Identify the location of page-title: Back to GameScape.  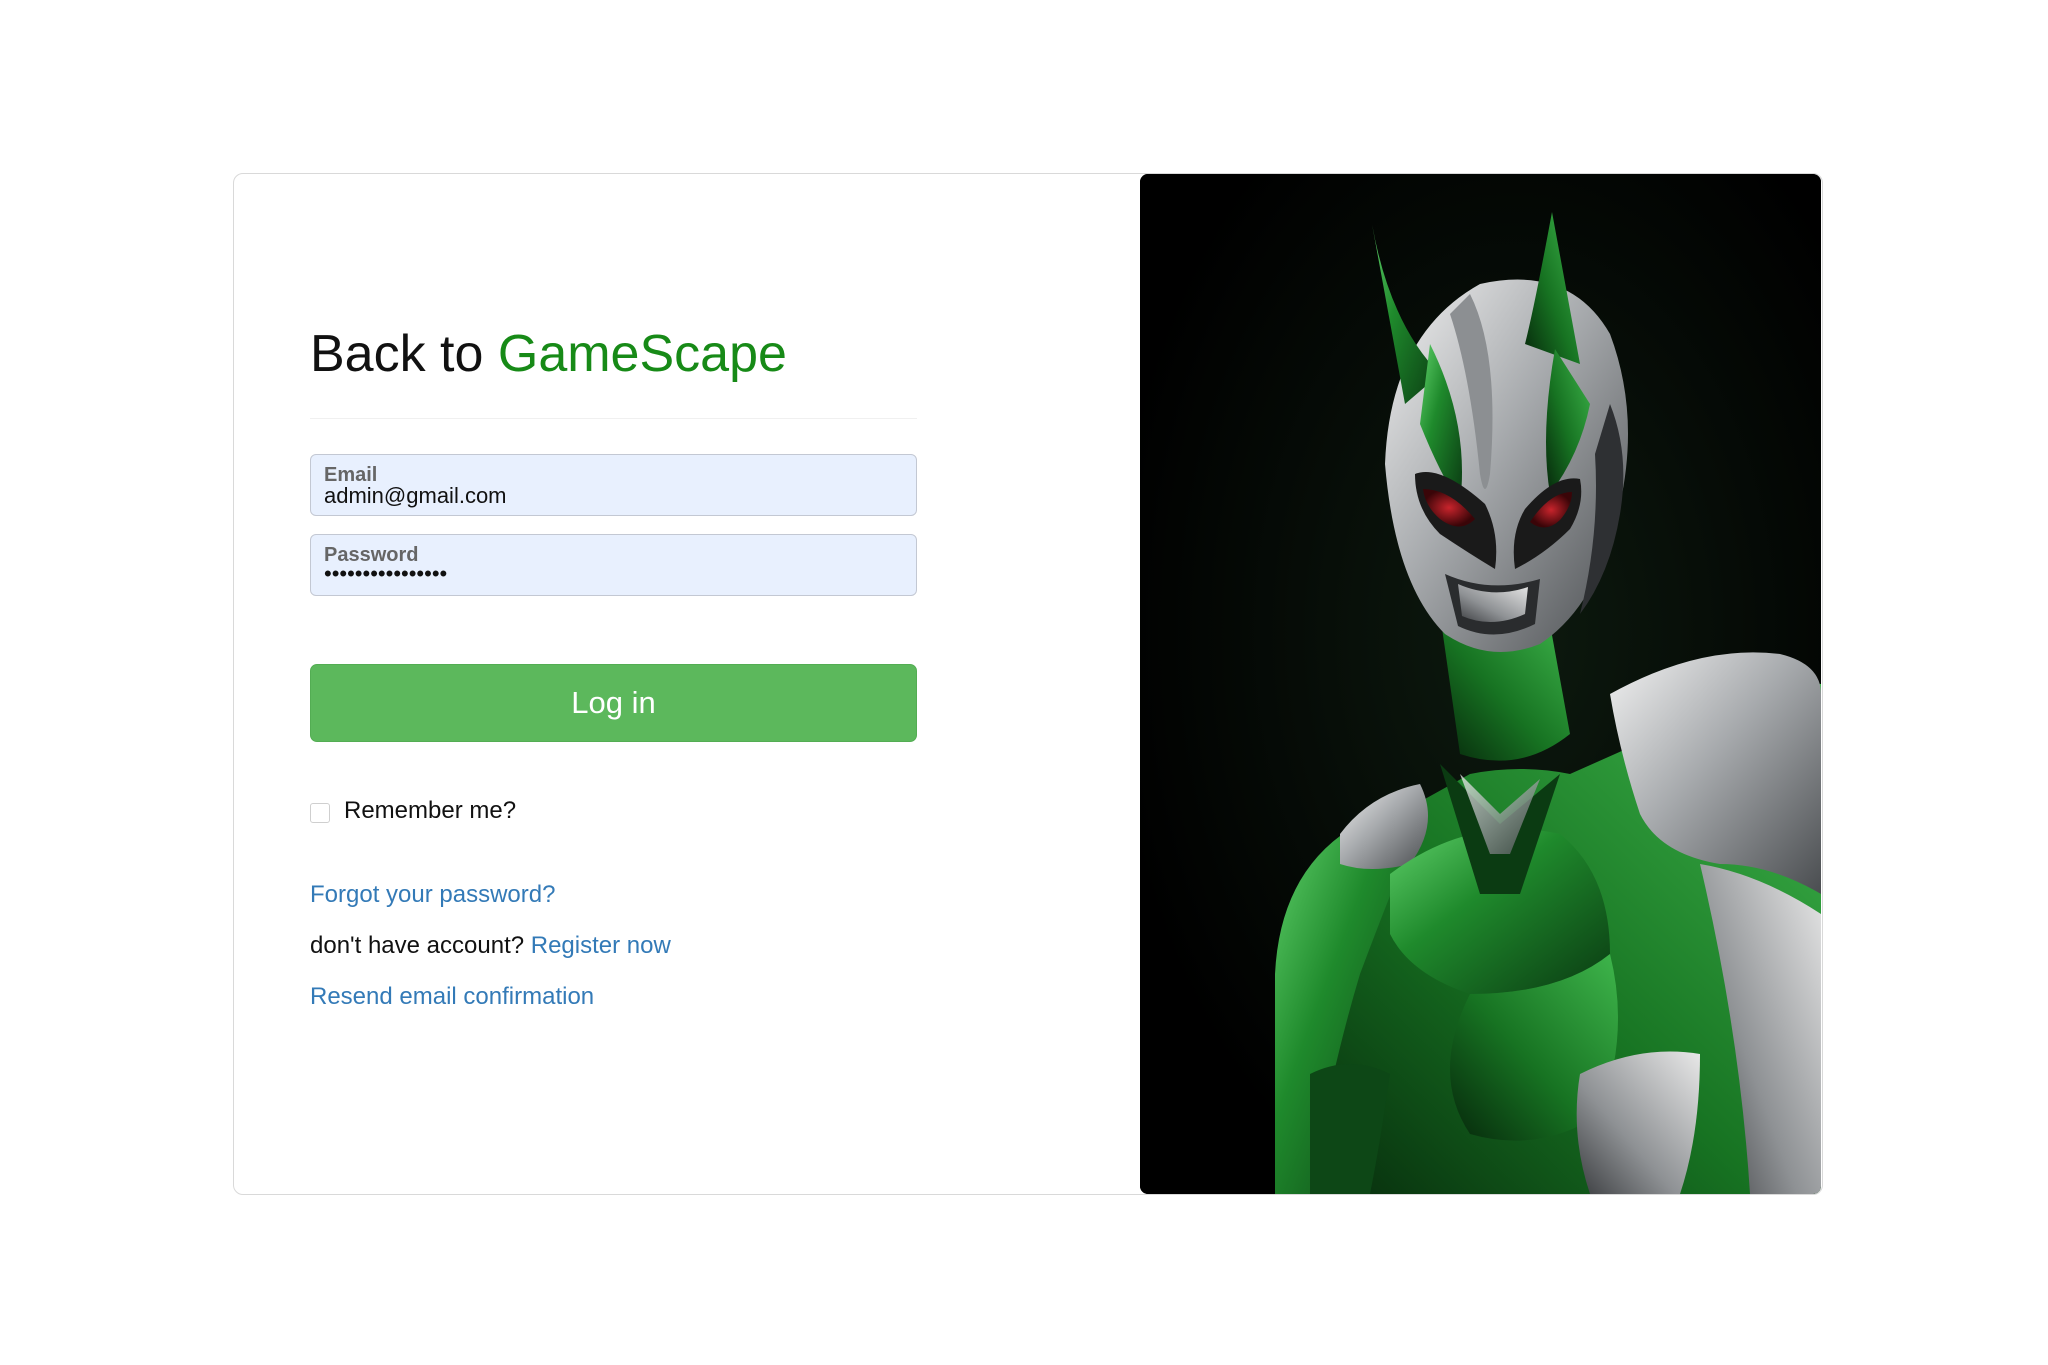
(548, 354).